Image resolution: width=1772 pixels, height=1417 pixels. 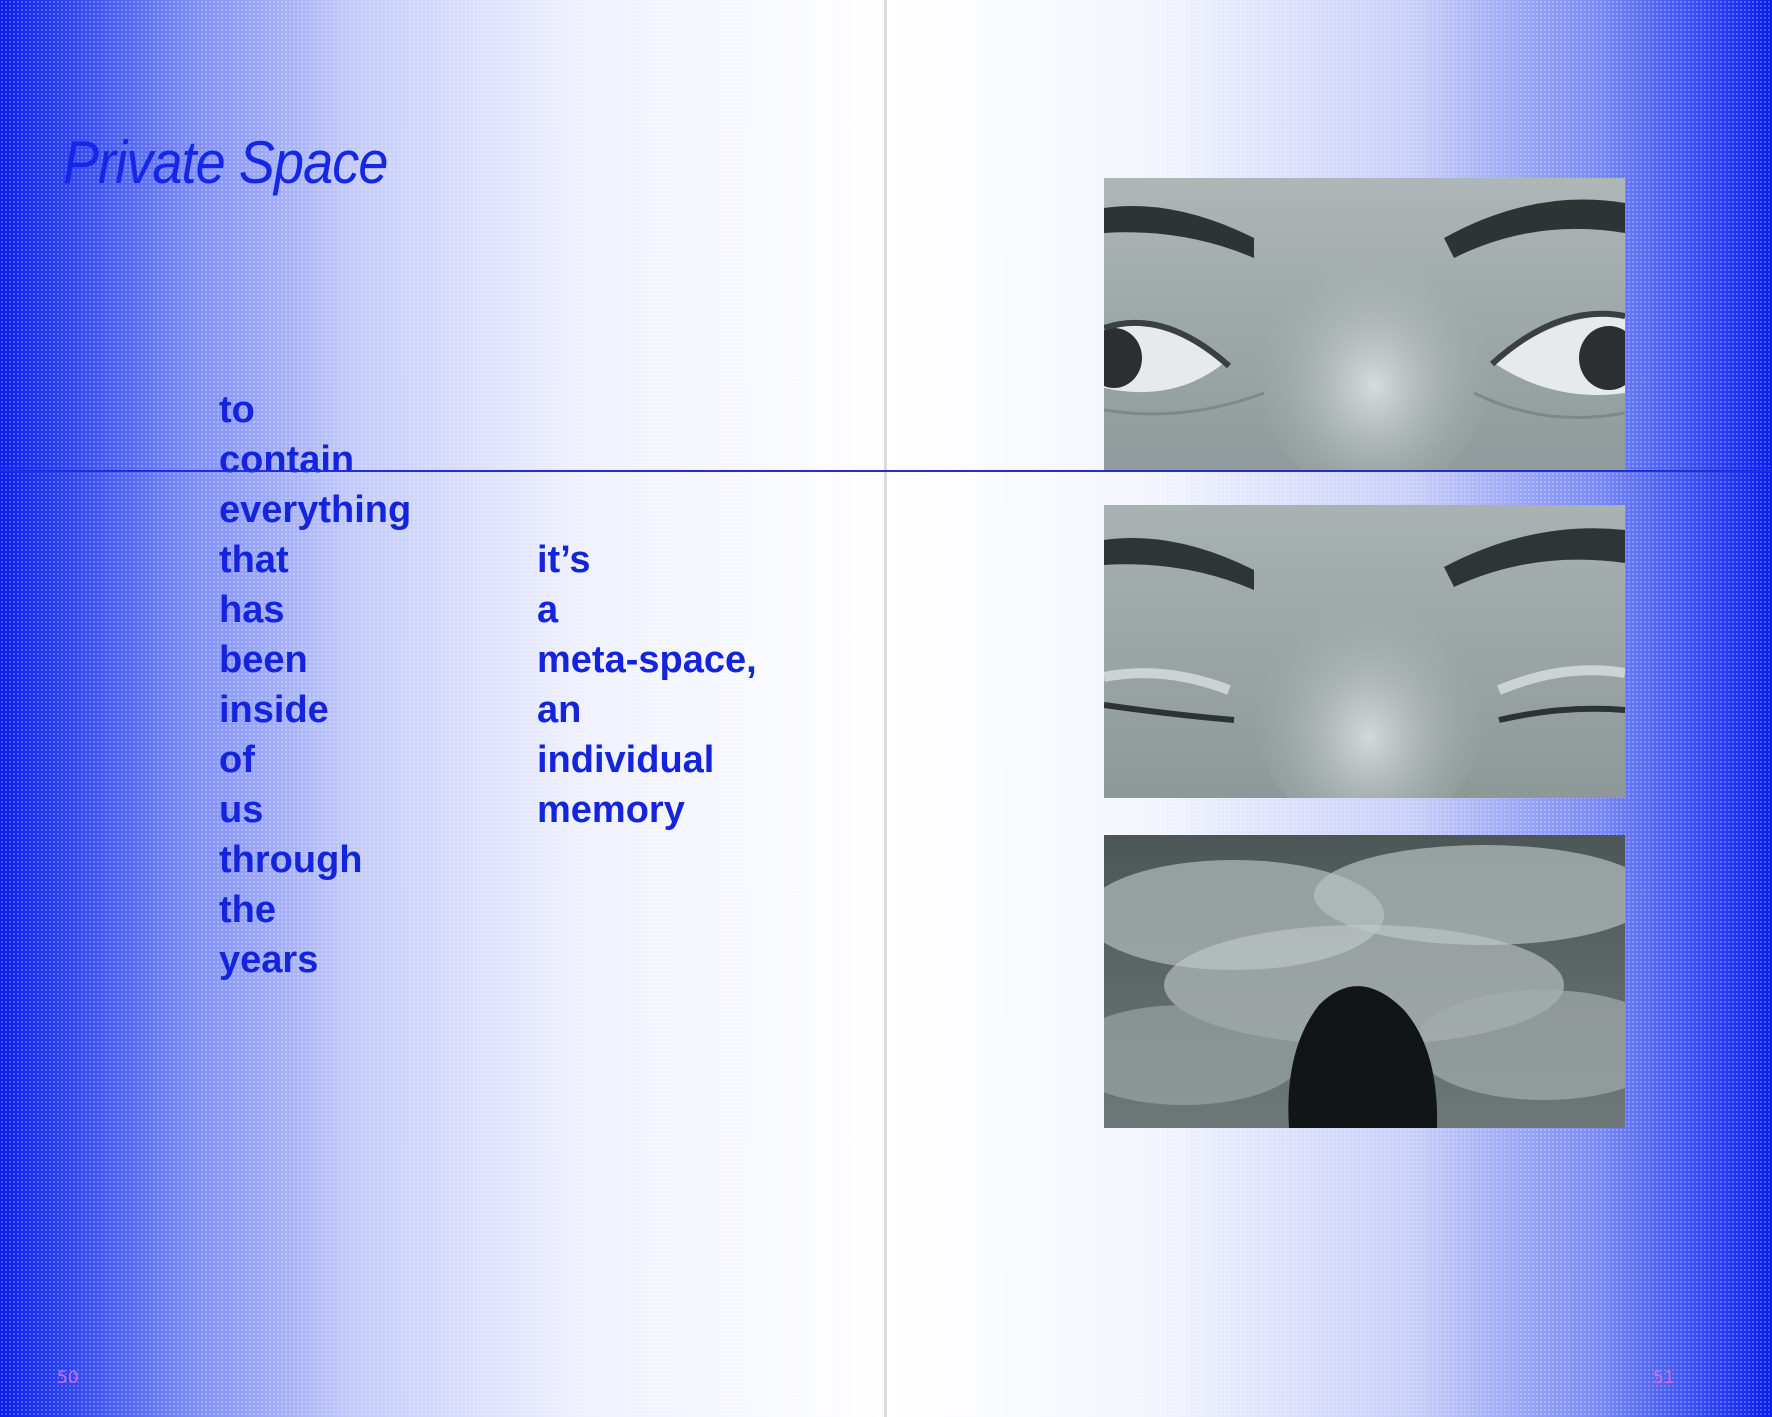 I want to click on word: of, so click(x=237, y=760).